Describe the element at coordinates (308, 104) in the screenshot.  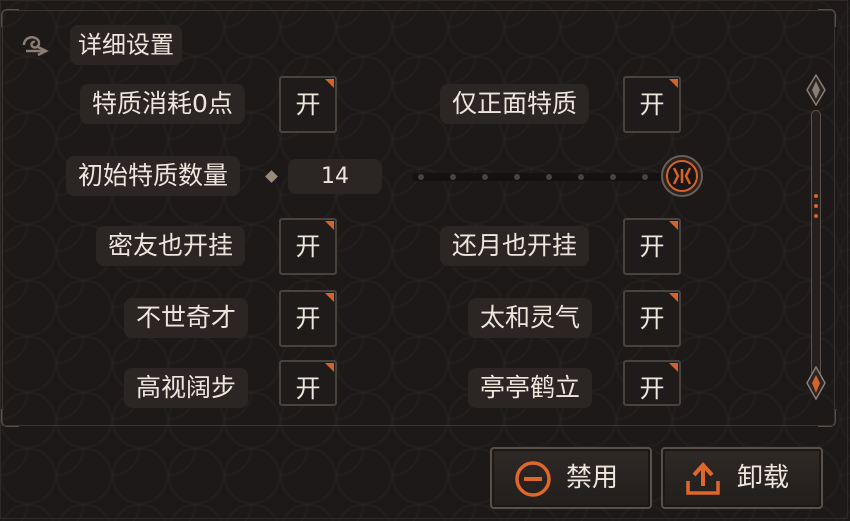
I see `toggle-trait-cost-zero: 开` at that location.